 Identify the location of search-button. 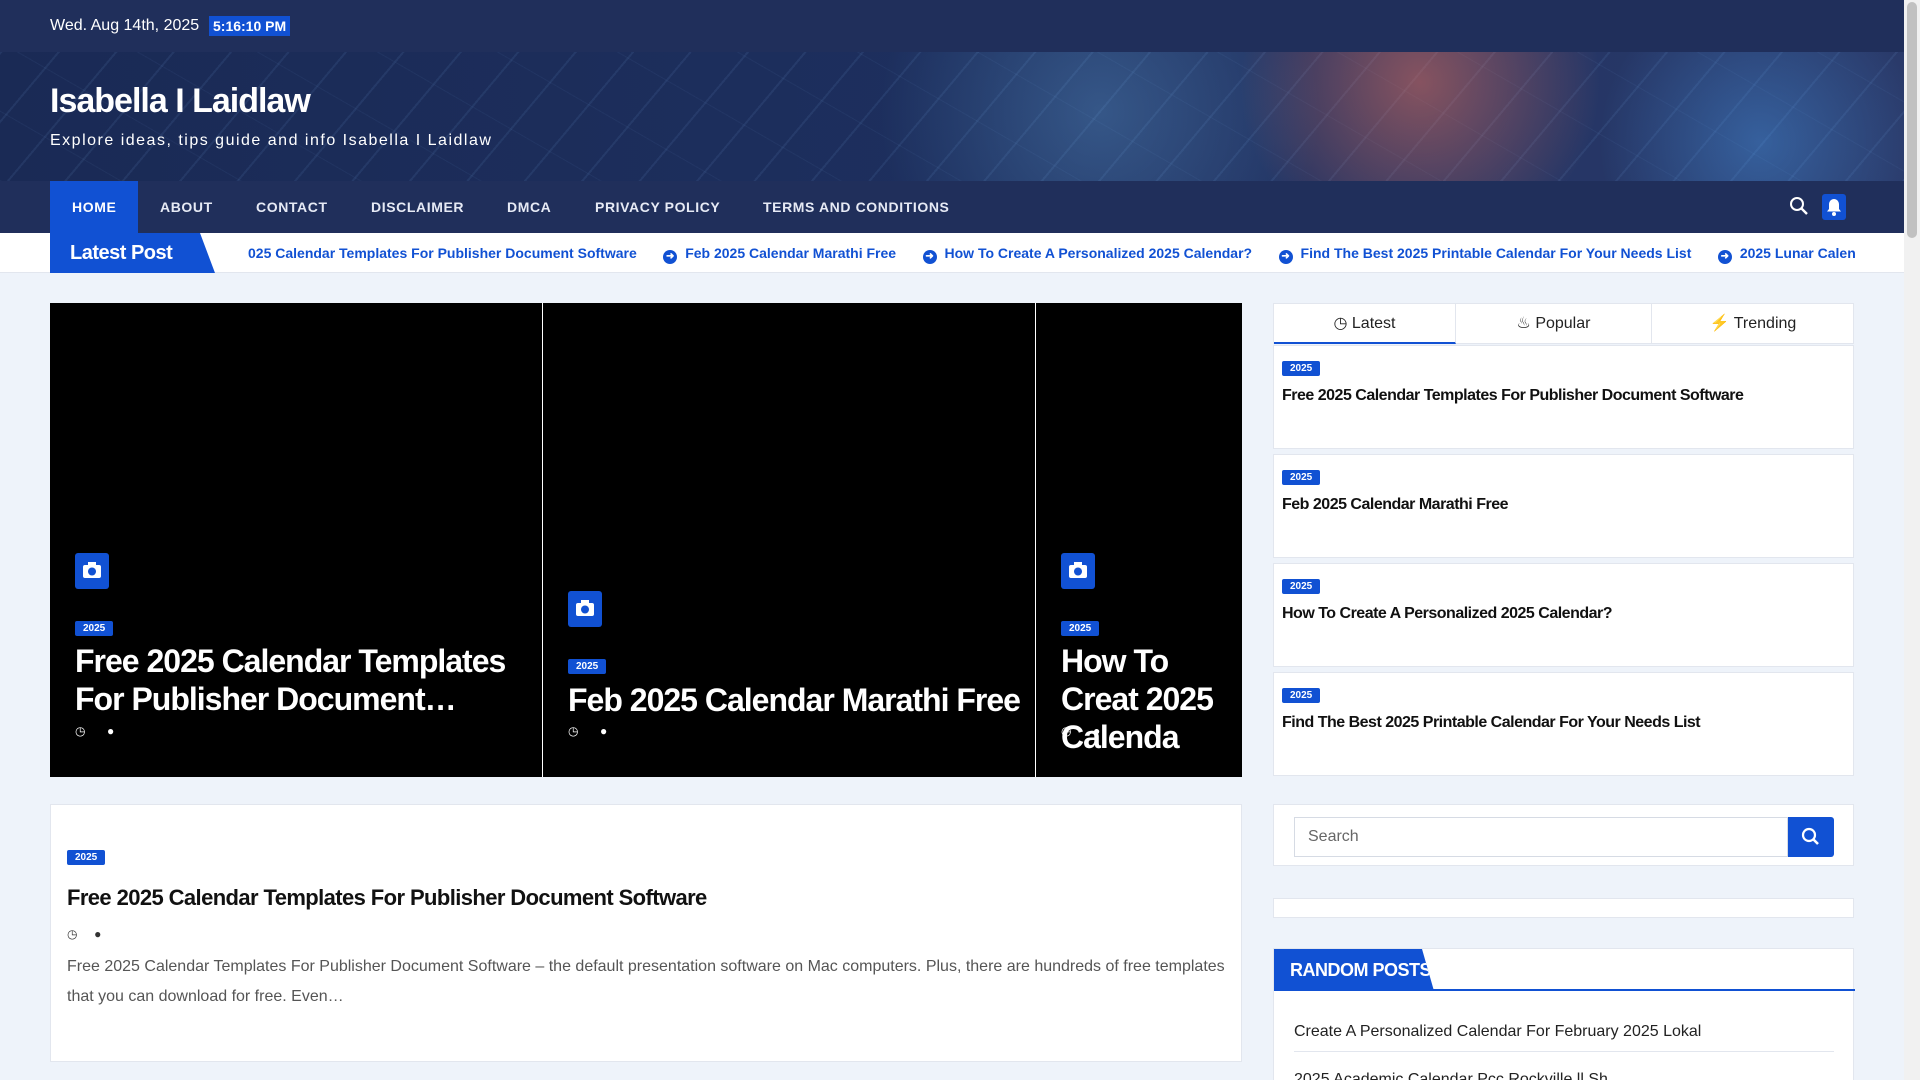
(1811, 837).